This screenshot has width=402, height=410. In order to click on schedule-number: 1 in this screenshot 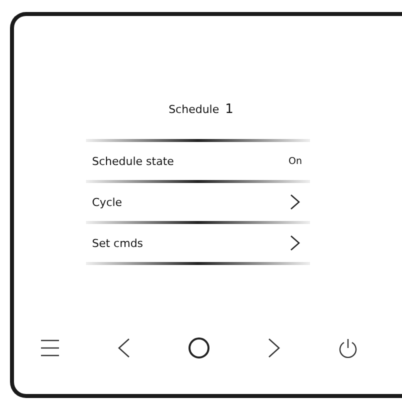, I will do `click(229, 109)`.